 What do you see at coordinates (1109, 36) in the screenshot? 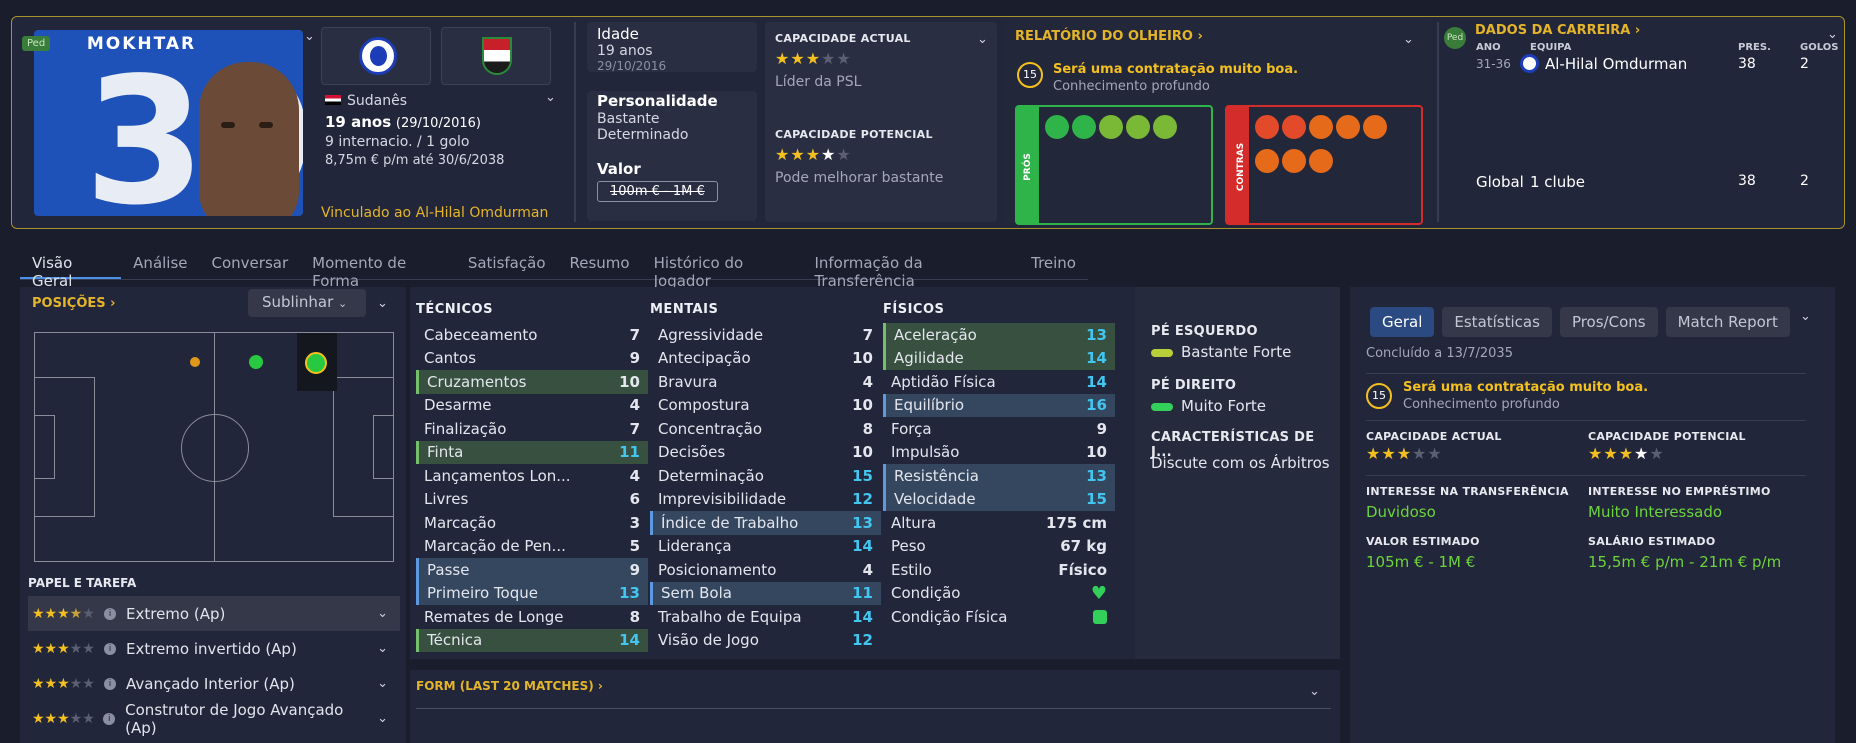
I see `scout-title: RELATÓRIO DO OLHEIRO ›` at bounding box center [1109, 36].